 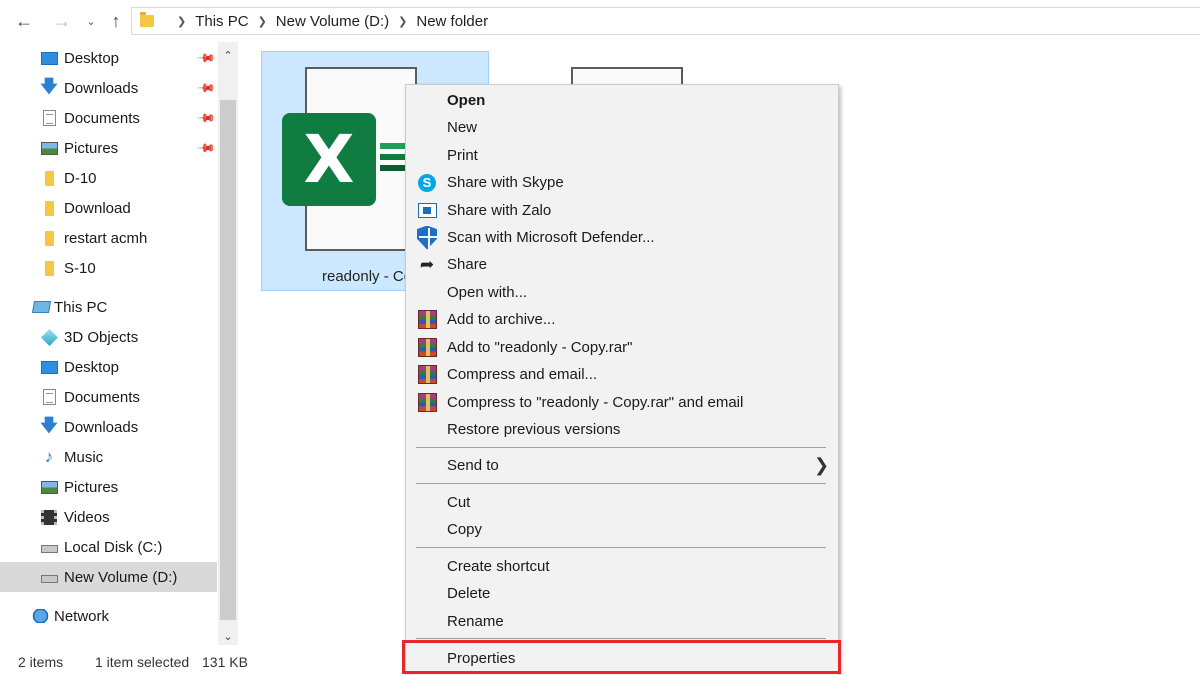 What do you see at coordinates (622, 621) in the screenshot?
I see `menu-item-rename: Rename` at bounding box center [622, 621].